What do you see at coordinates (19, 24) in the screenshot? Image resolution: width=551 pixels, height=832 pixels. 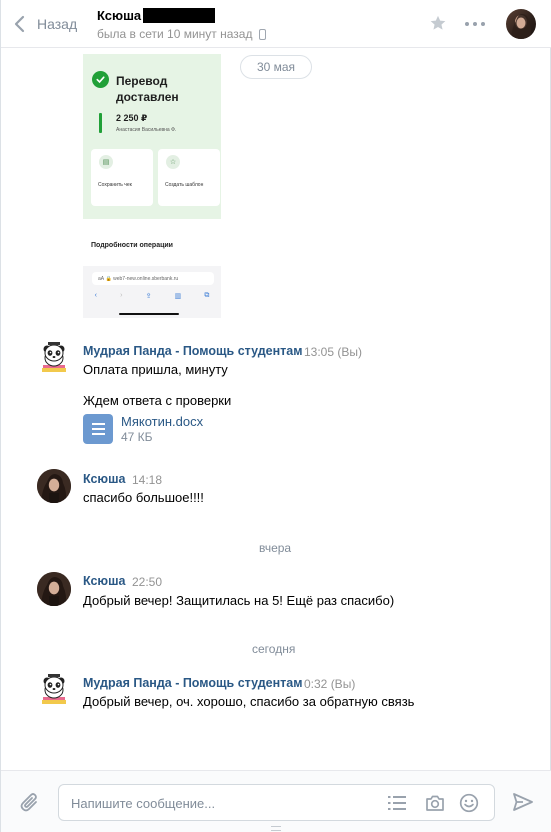 I see `chevron-left-icon` at bounding box center [19, 24].